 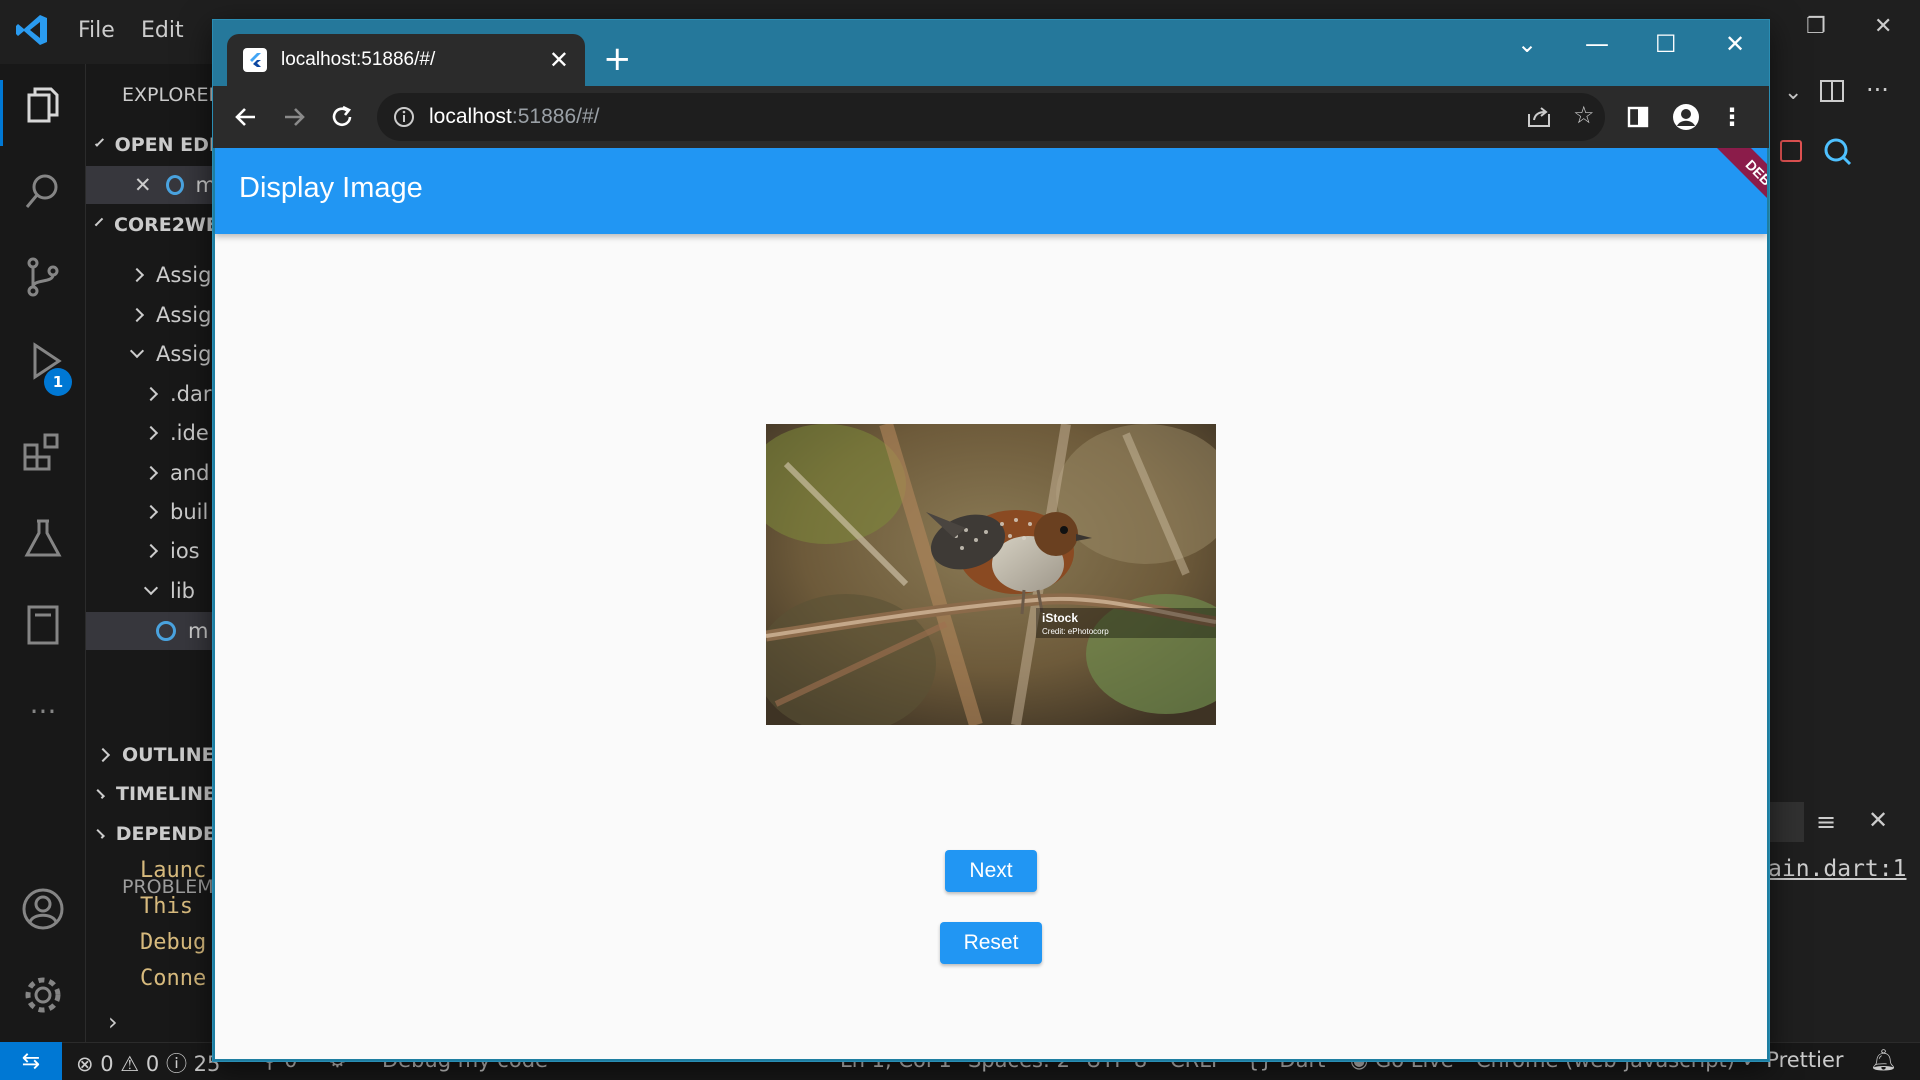 What do you see at coordinates (358, 59) in the screenshot?
I see `tab-title: localhost:51886/#/` at bounding box center [358, 59].